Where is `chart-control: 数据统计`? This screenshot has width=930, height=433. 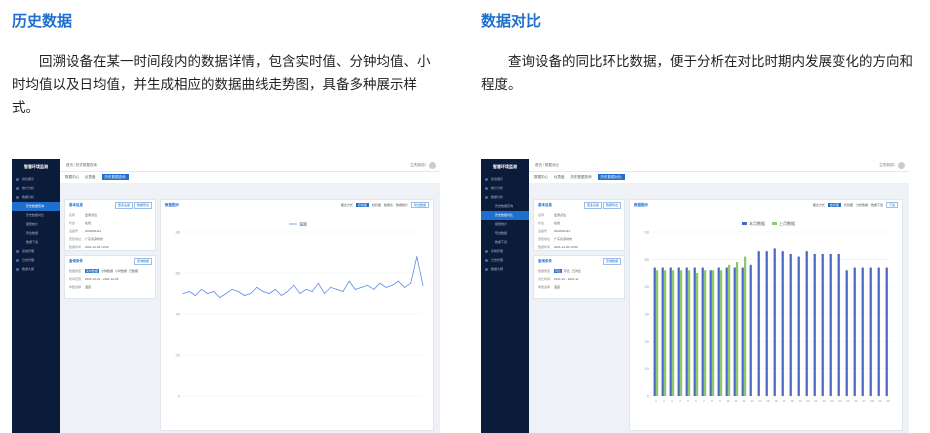 chart-control: 数据统计 is located at coordinates (402, 205).